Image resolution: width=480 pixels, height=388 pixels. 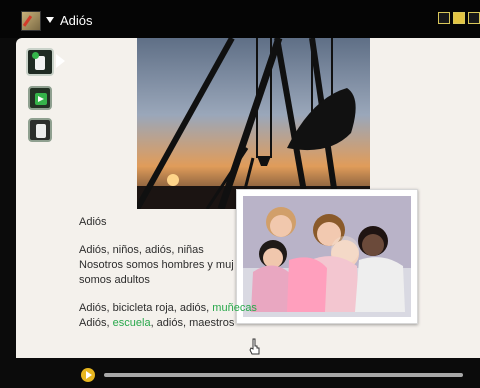 What do you see at coordinates (50, 20) in the screenshot?
I see `dropdown-icon` at bounding box center [50, 20].